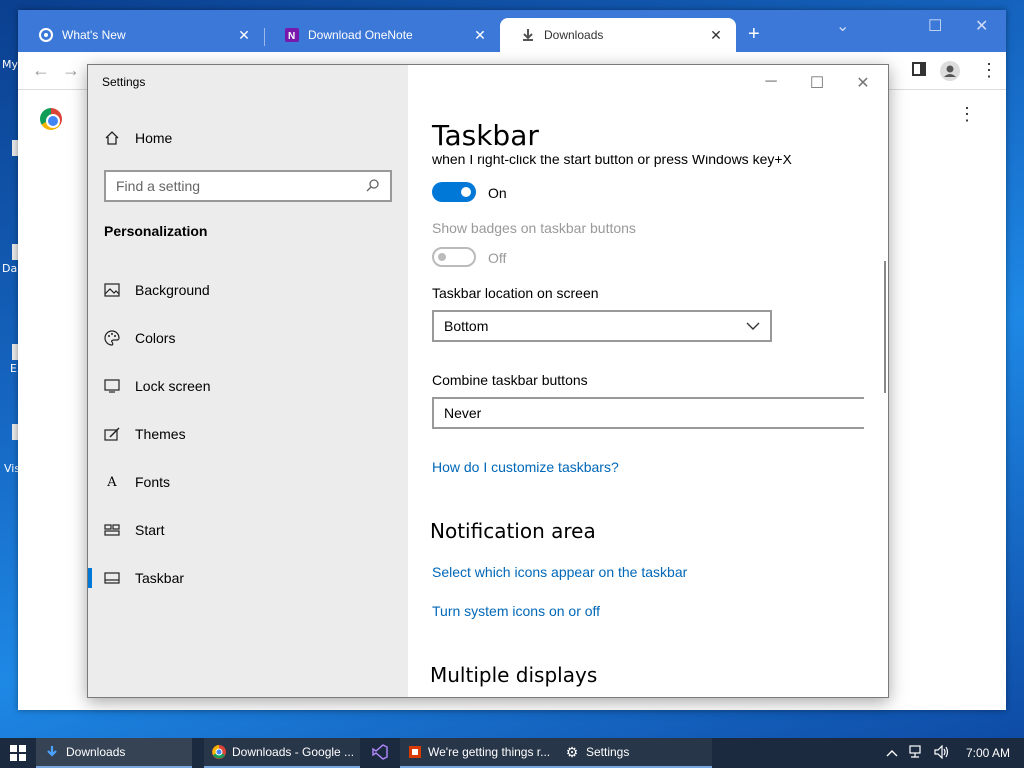 The height and width of the screenshot is (768, 1024). Describe the element at coordinates (155, 338) in the screenshot. I see `nav-label: Colors` at that location.